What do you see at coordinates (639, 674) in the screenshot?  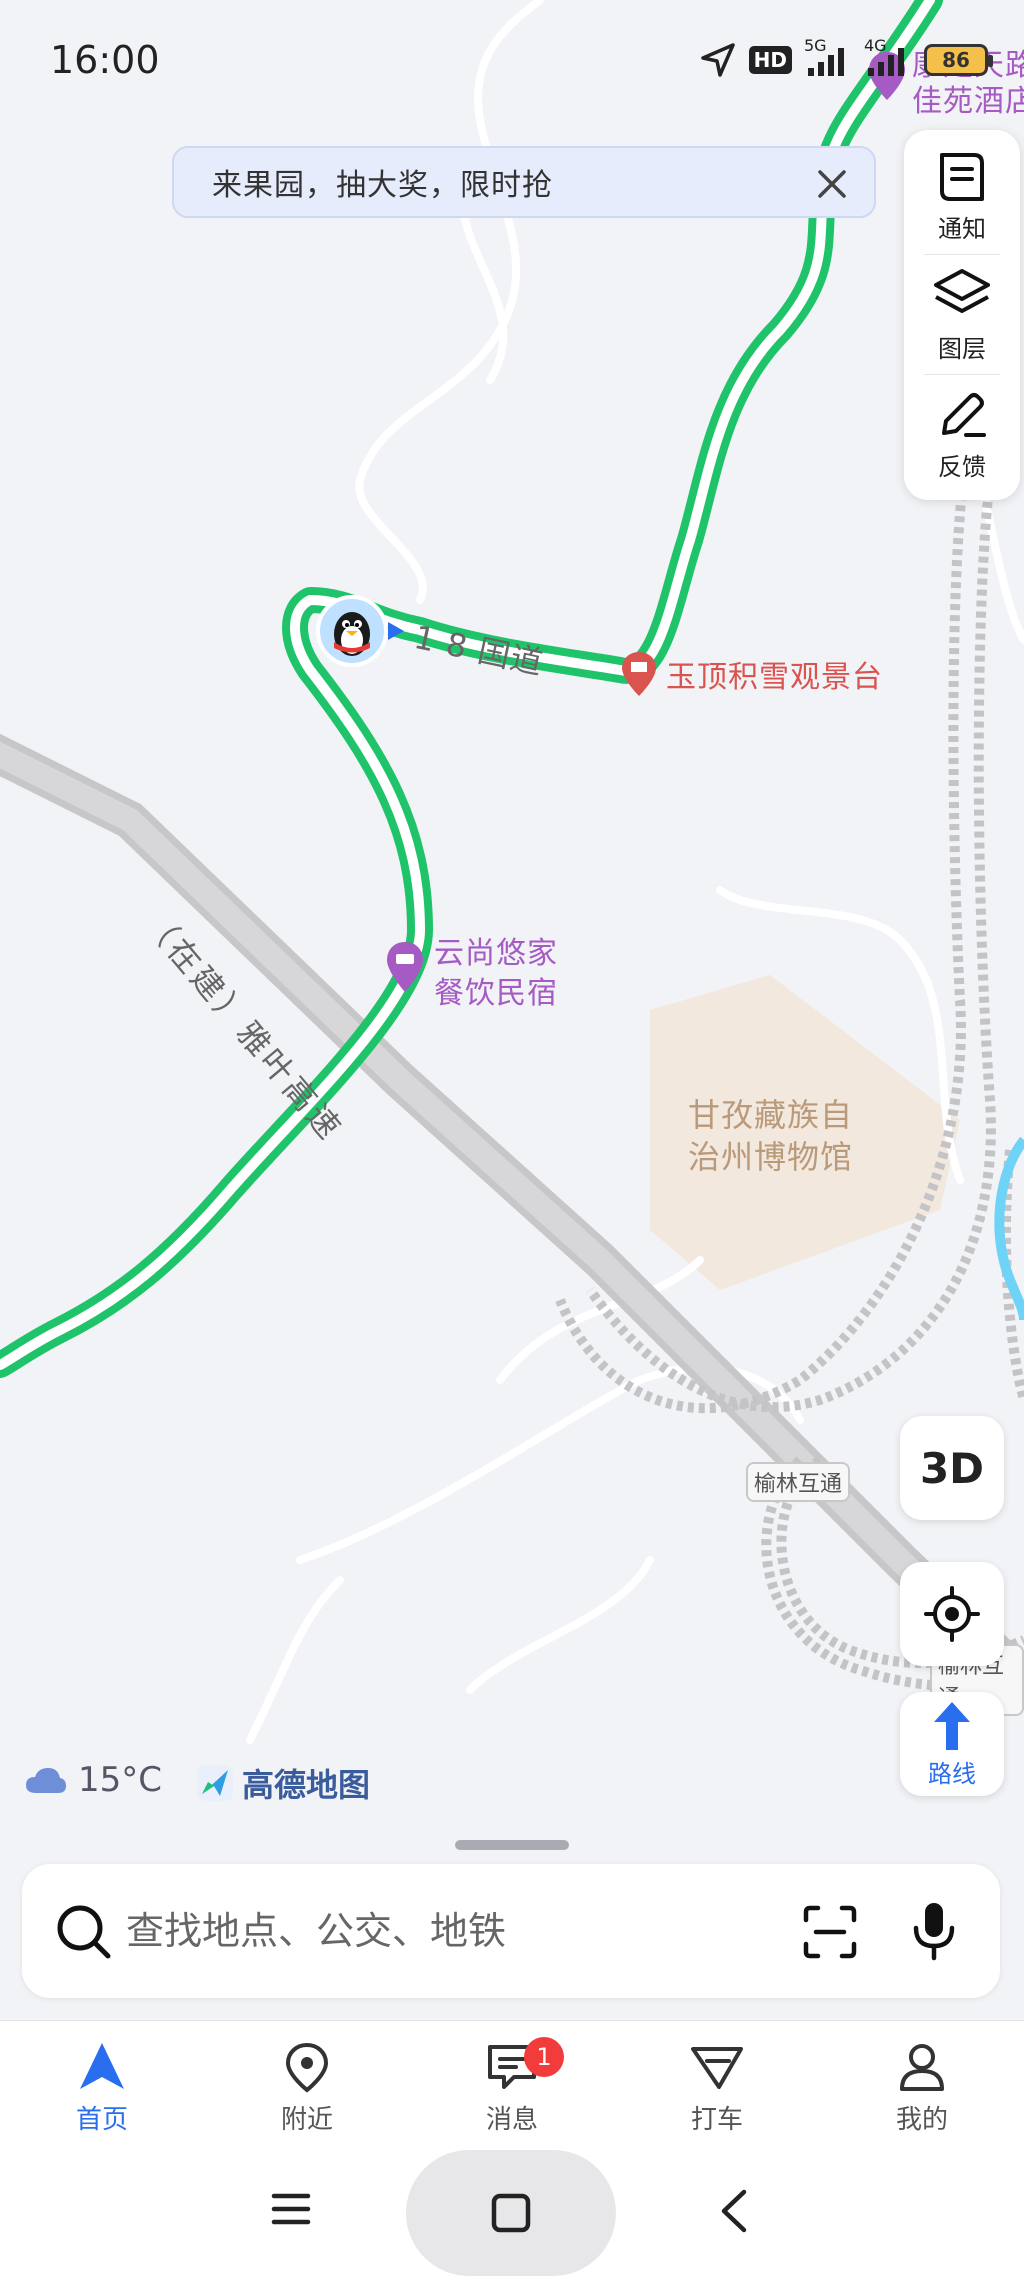 I see `viewpoint-pin-icon` at bounding box center [639, 674].